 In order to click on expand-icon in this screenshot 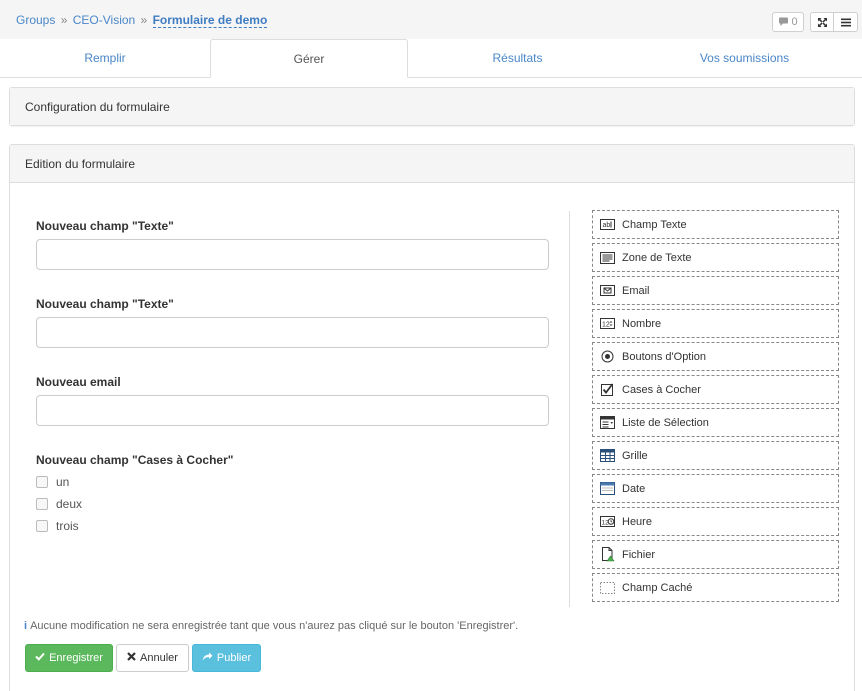, I will do `click(822, 22)`.